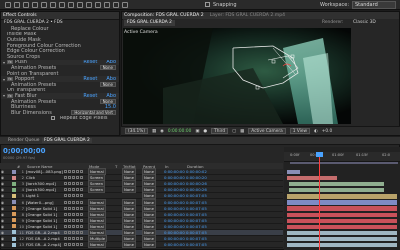 This screenshot has width=400, height=250. Describe the element at coordinates (316, 131) in the screenshot. I see `exposure-icon: ◐` at that location.